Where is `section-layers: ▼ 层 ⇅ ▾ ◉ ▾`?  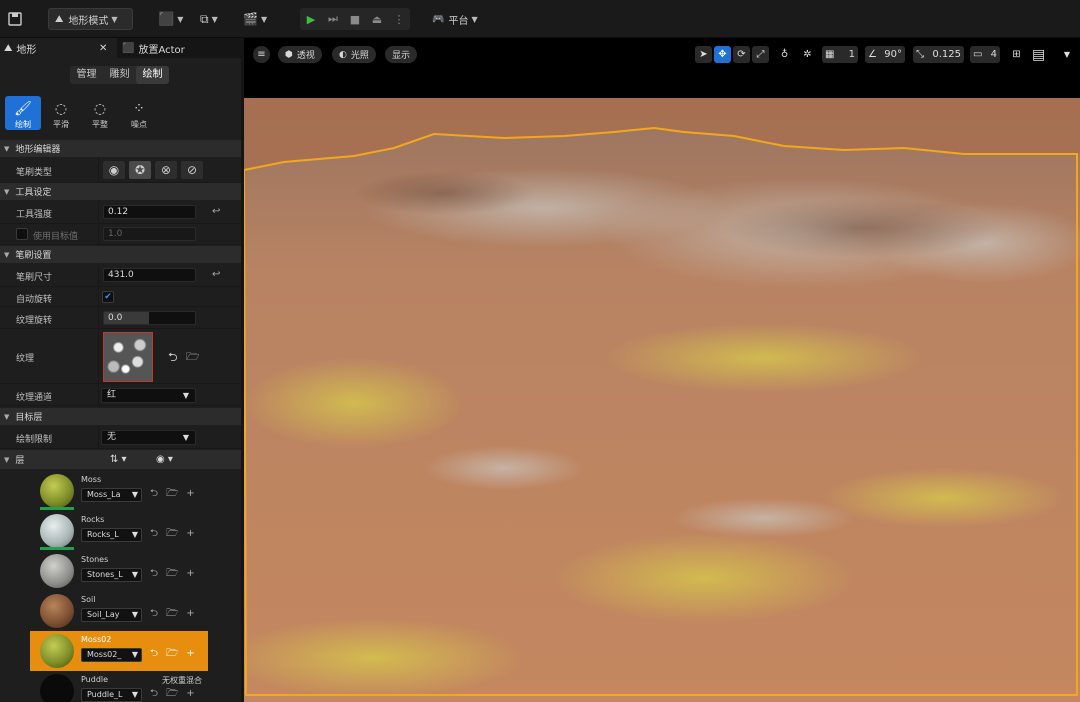 section-layers: ▼ 层 ⇅ ▾ ◉ ▾ is located at coordinates (120, 459).